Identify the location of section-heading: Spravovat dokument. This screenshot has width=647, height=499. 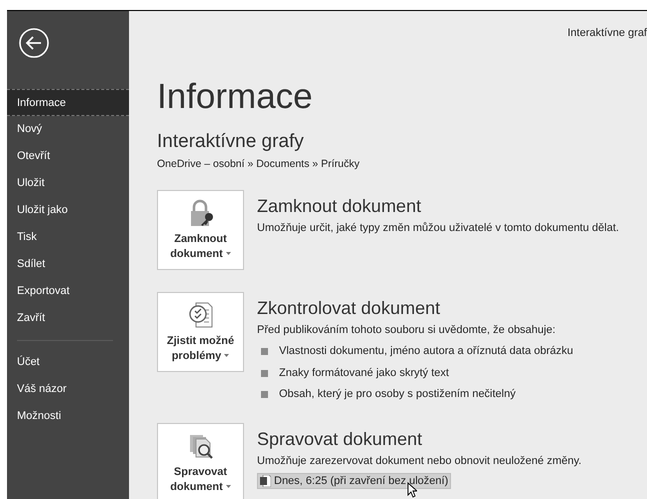
(340, 439).